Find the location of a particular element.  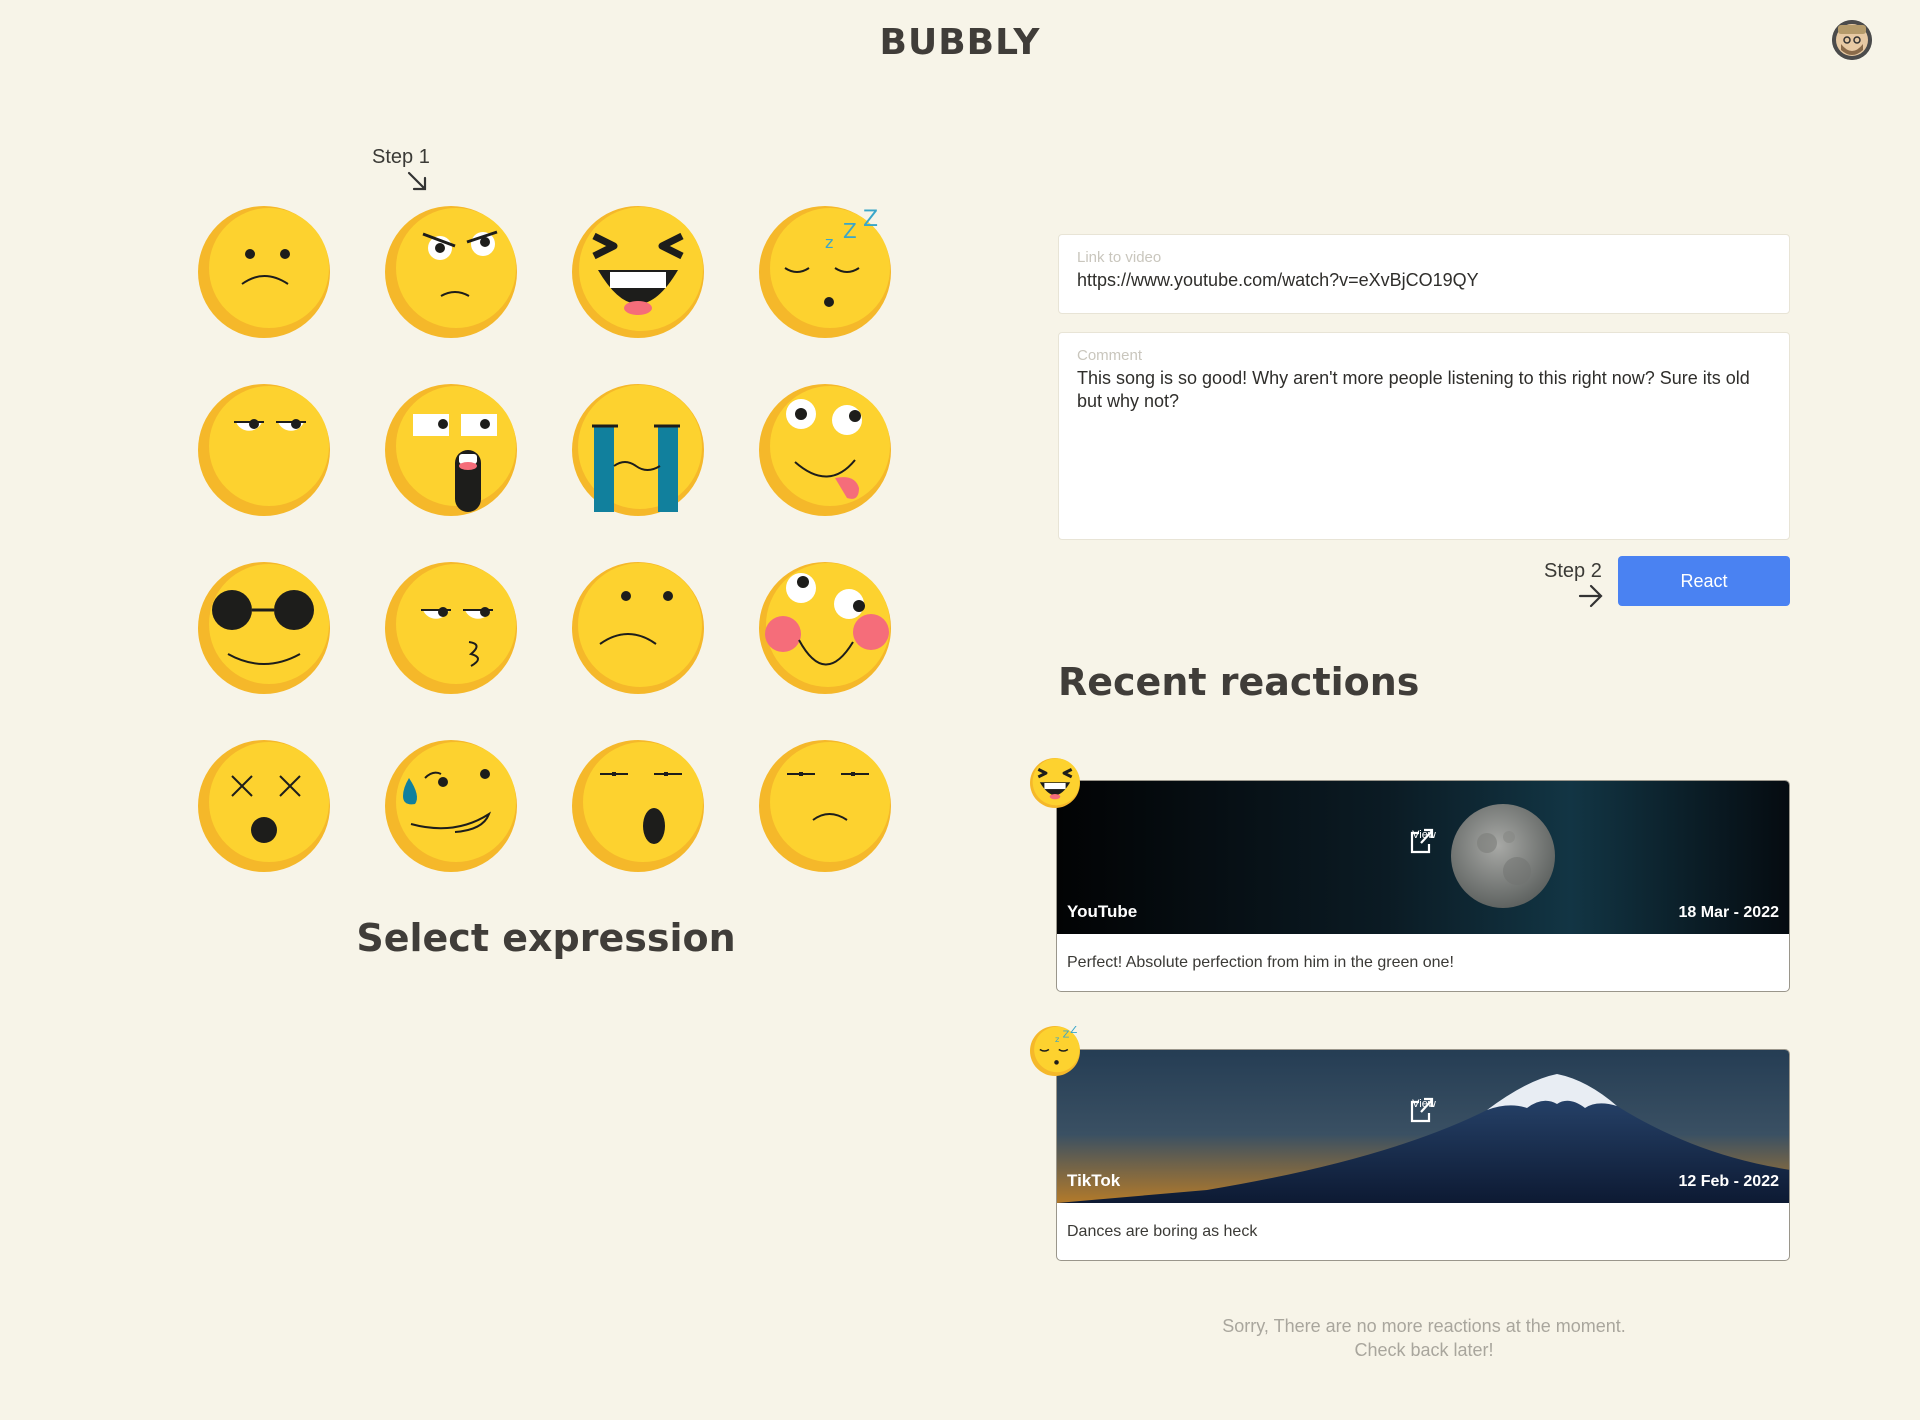

reaction-date: 18 Mar - 2022 is located at coordinates (1728, 912).